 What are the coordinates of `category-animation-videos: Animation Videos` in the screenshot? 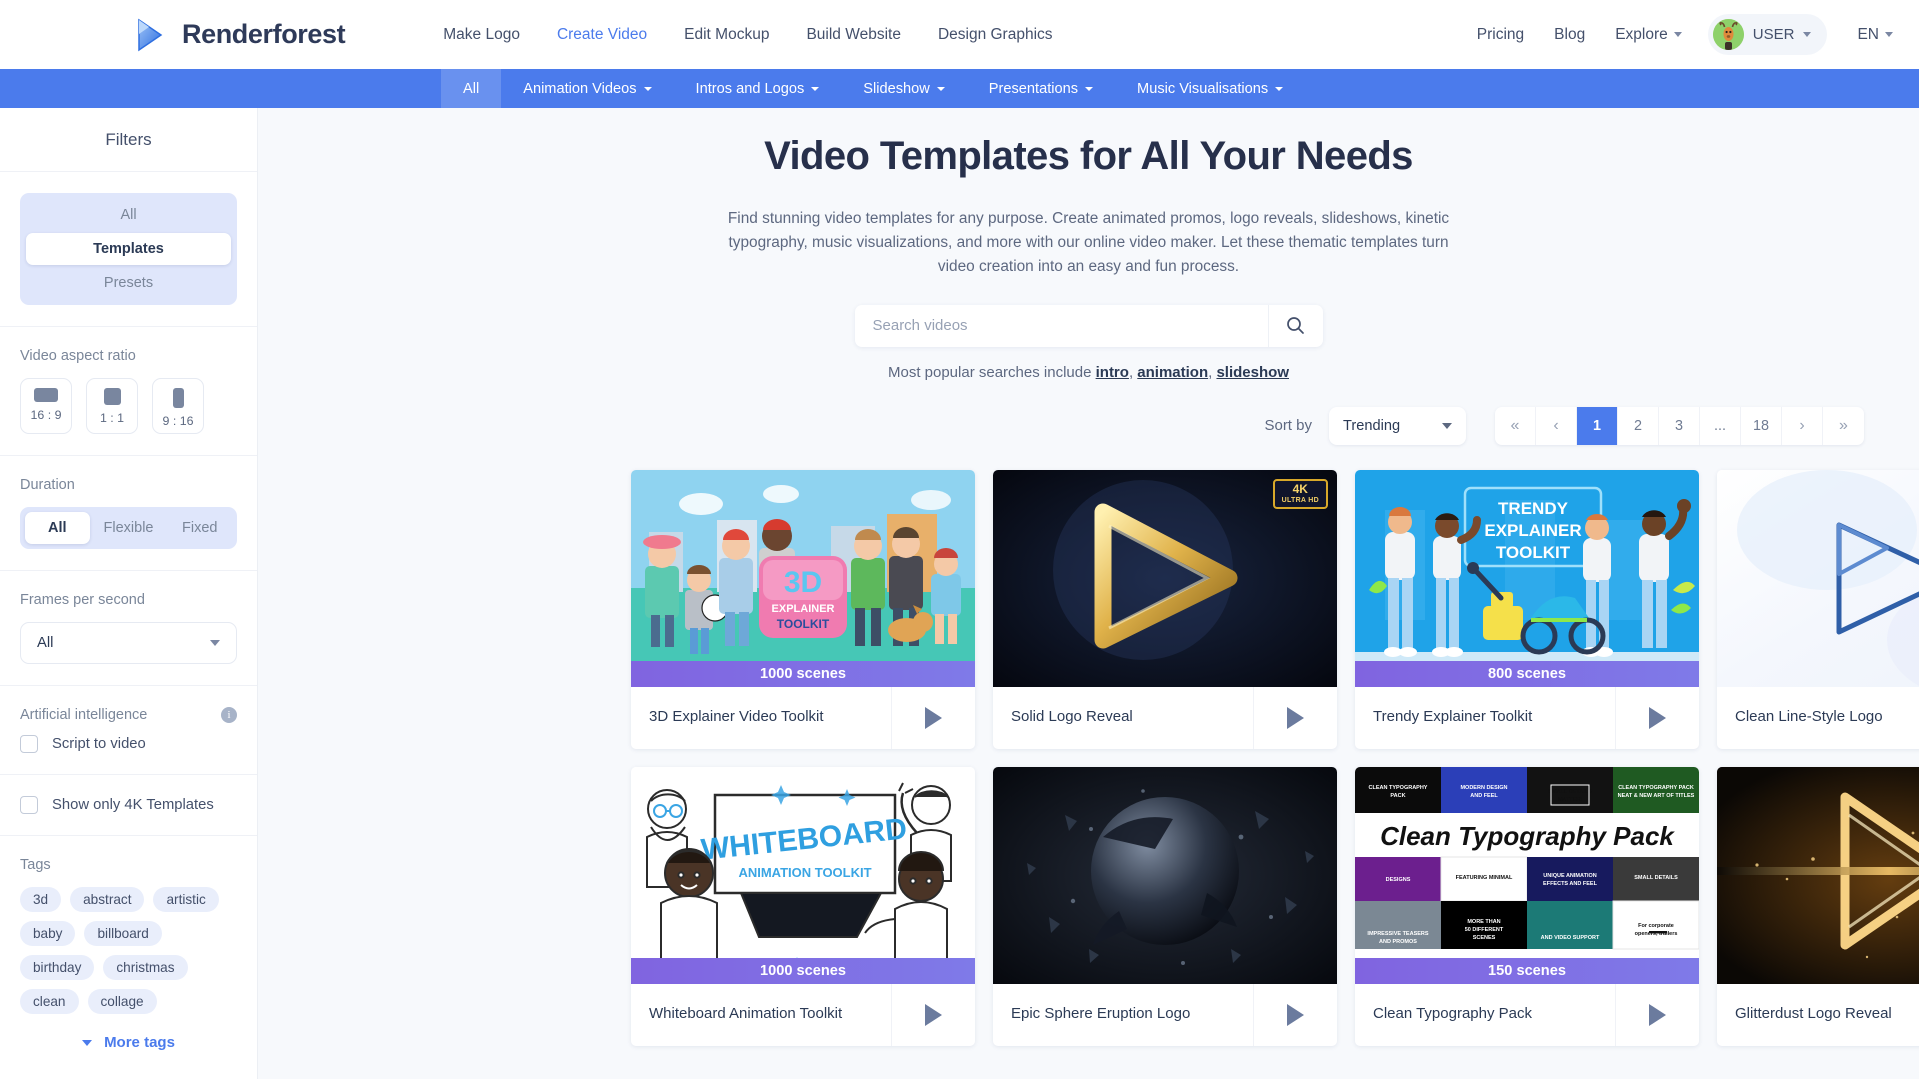 It's located at (587, 88).